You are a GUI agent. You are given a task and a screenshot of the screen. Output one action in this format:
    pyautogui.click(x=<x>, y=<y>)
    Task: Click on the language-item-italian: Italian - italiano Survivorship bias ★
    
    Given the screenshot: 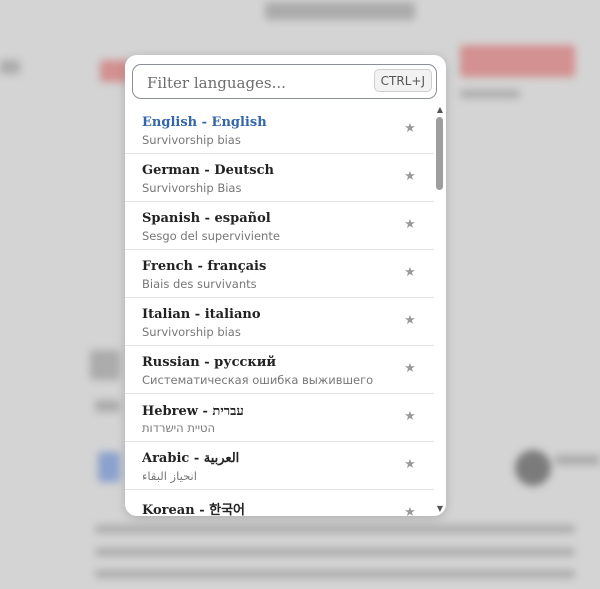 What is the action you would take?
    pyautogui.click(x=279, y=322)
    